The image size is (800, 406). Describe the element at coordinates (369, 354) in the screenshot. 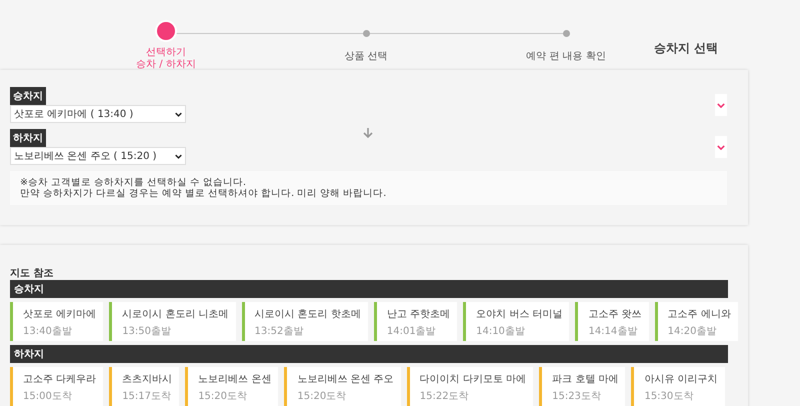

I see `section-header: 하차지` at that location.